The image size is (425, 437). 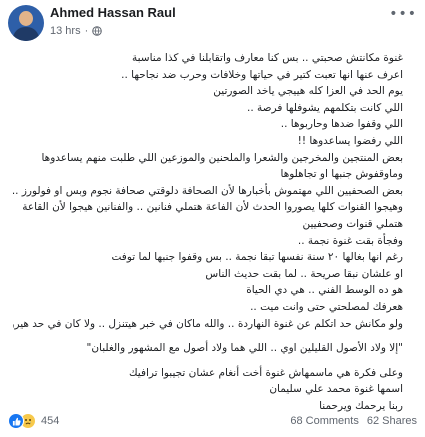 What do you see at coordinates (16, 421) in the screenshot?
I see `like-icon` at bounding box center [16, 421].